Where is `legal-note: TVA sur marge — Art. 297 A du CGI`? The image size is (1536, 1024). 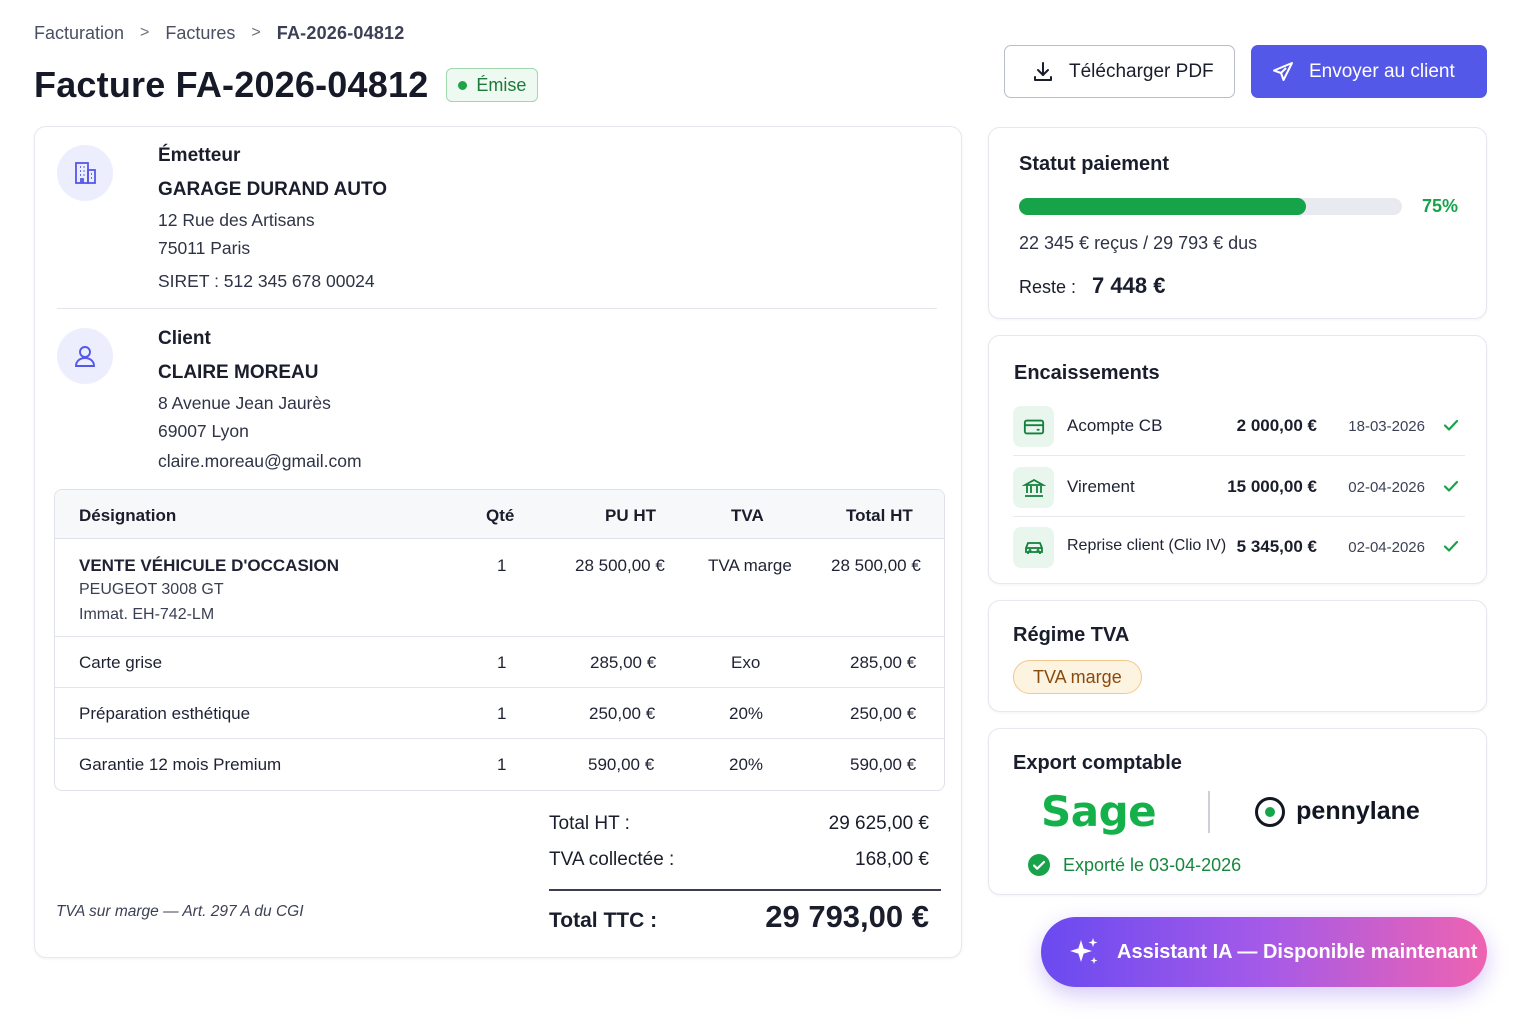
legal-note: TVA sur marge — Art. 297 A du CGI is located at coordinates (180, 911).